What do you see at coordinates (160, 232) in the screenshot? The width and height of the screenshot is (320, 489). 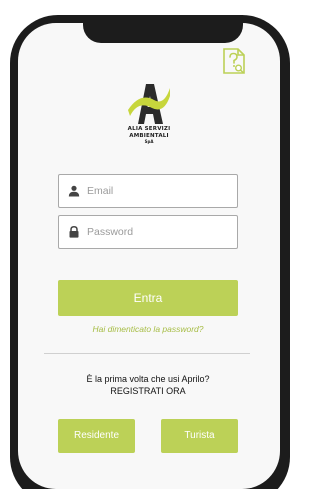 I see `password-input` at bounding box center [160, 232].